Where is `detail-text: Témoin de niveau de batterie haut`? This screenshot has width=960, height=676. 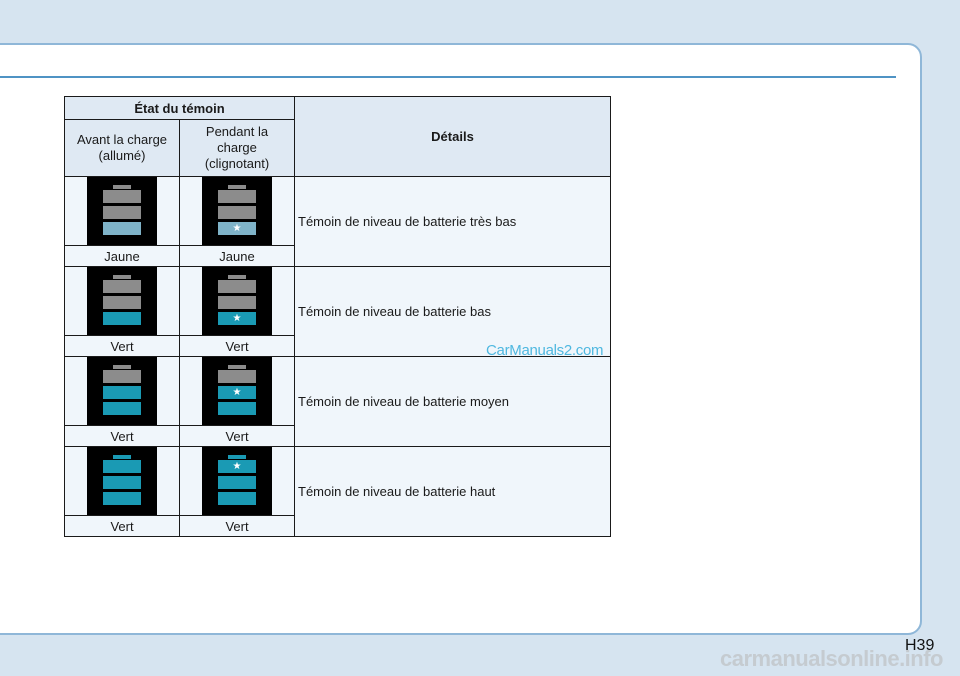
detail-text: Témoin de niveau de batterie haut is located at coordinates (452, 491).